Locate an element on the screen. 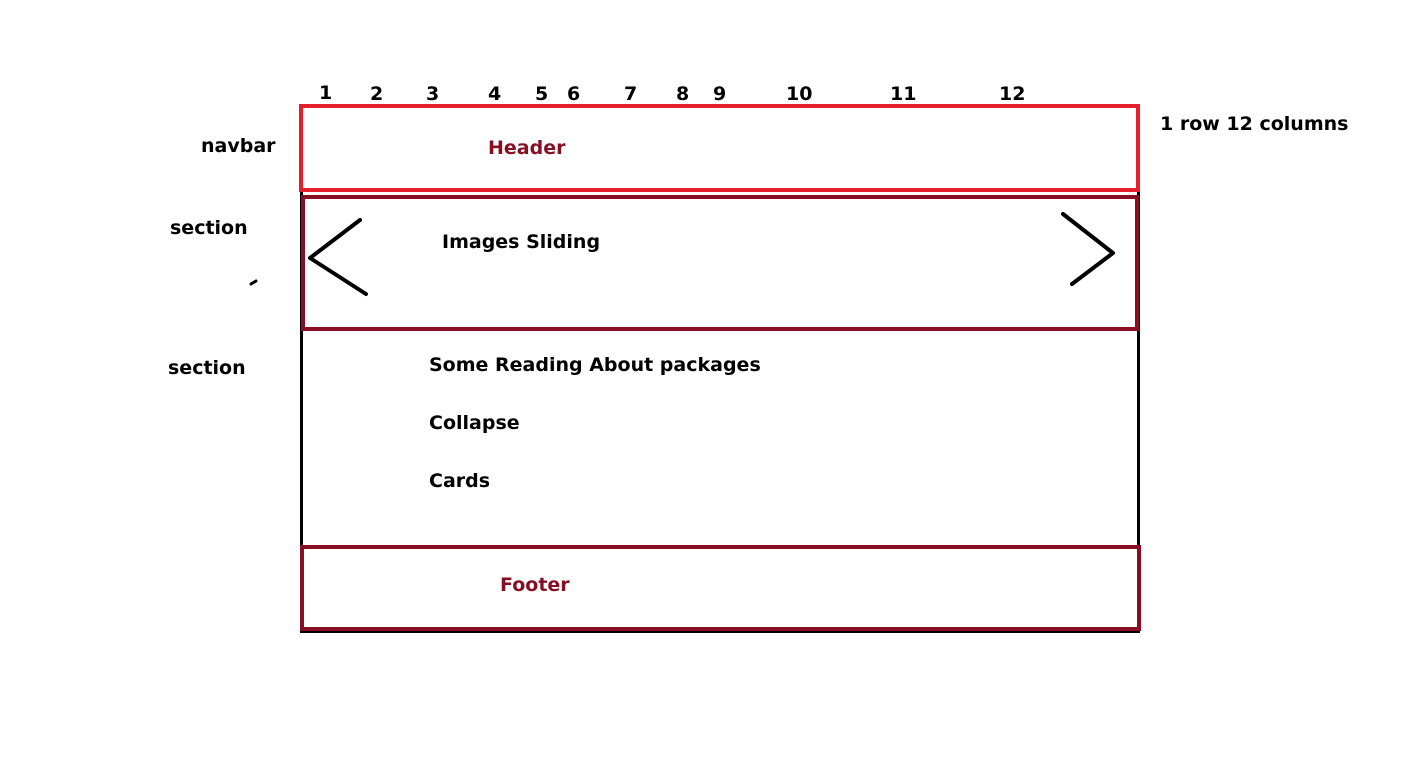 This screenshot has height=765, width=1412. column-number: 12 is located at coordinates (1012, 94).